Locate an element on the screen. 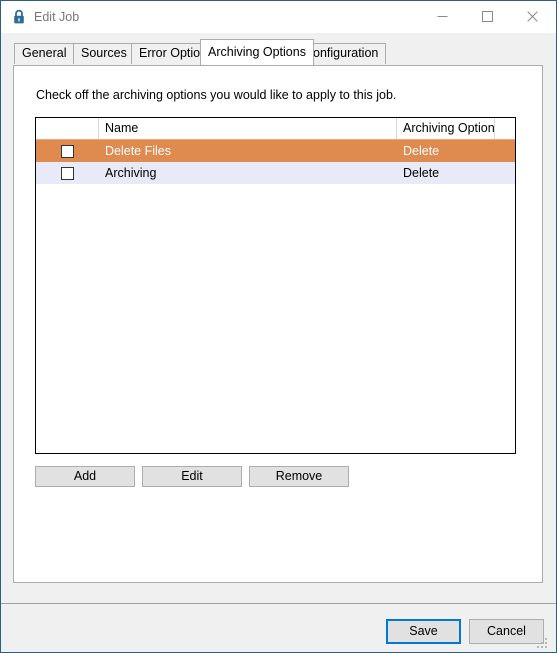  window-title: Edit Job is located at coordinates (57, 17).